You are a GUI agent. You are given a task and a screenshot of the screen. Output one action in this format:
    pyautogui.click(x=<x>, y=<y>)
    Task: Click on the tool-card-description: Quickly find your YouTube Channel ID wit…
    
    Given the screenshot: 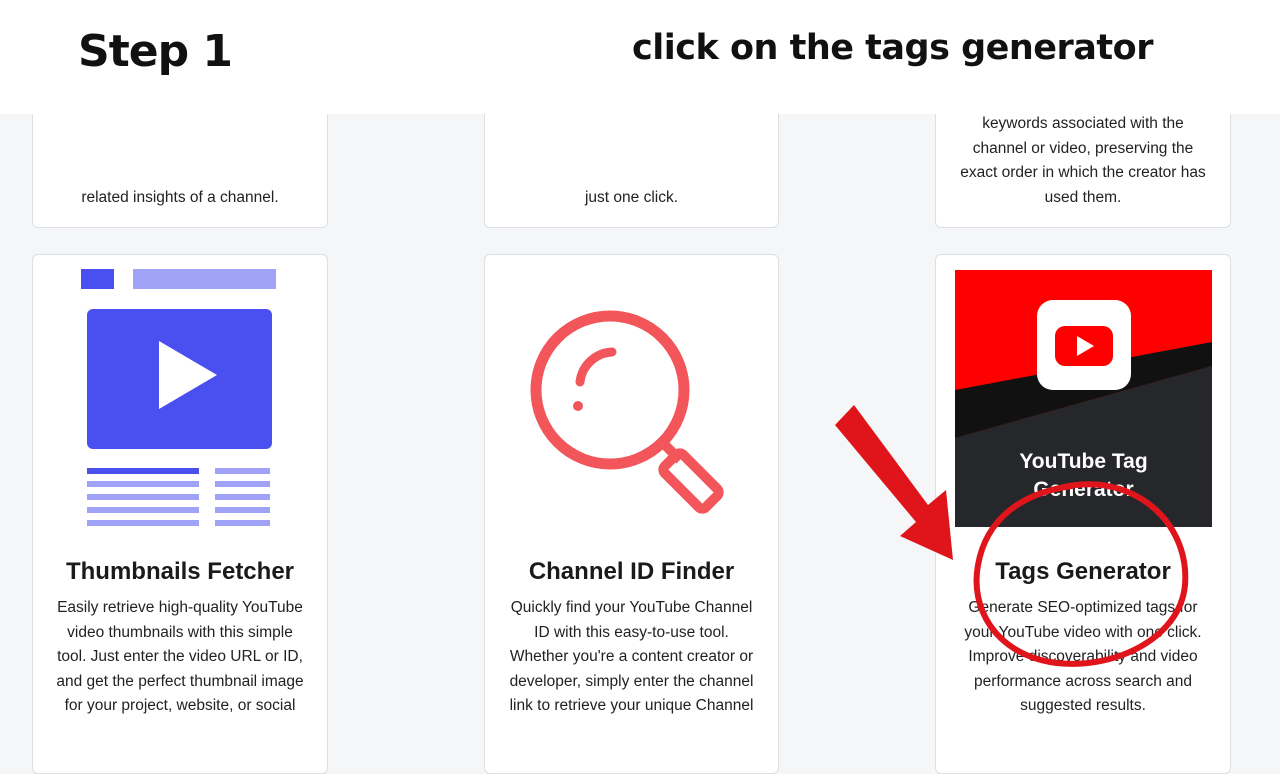 What is the action you would take?
    pyautogui.click(x=631, y=656)
    